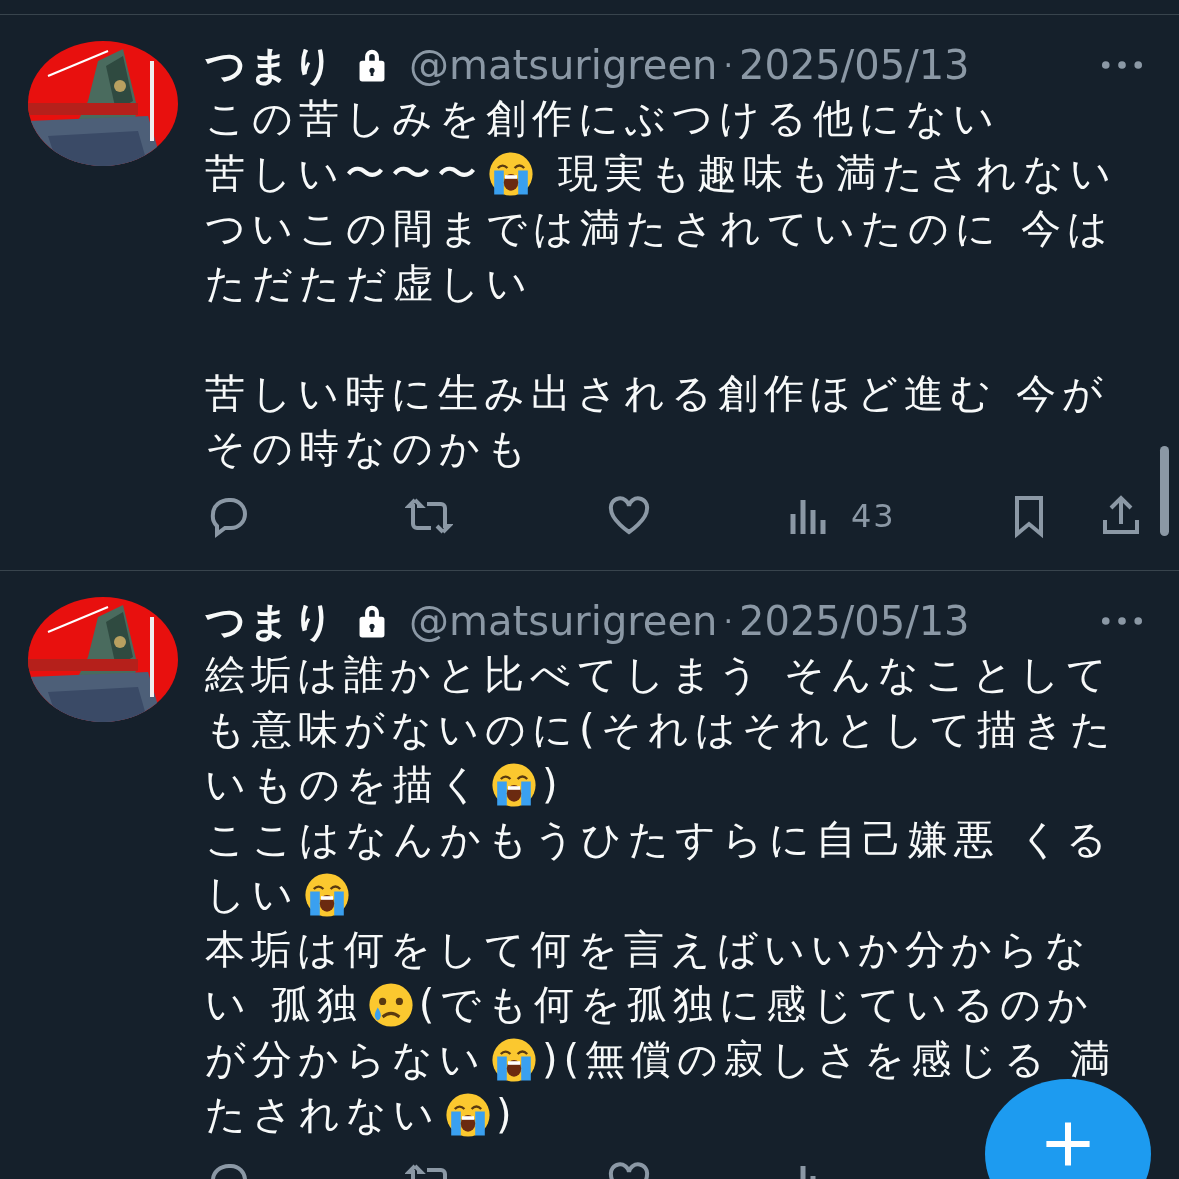  Describe the element at coordinates (661, 729) in the screenshot. I see `tweet-text: も意味がないのに(それはそれとして描きた` at that location.